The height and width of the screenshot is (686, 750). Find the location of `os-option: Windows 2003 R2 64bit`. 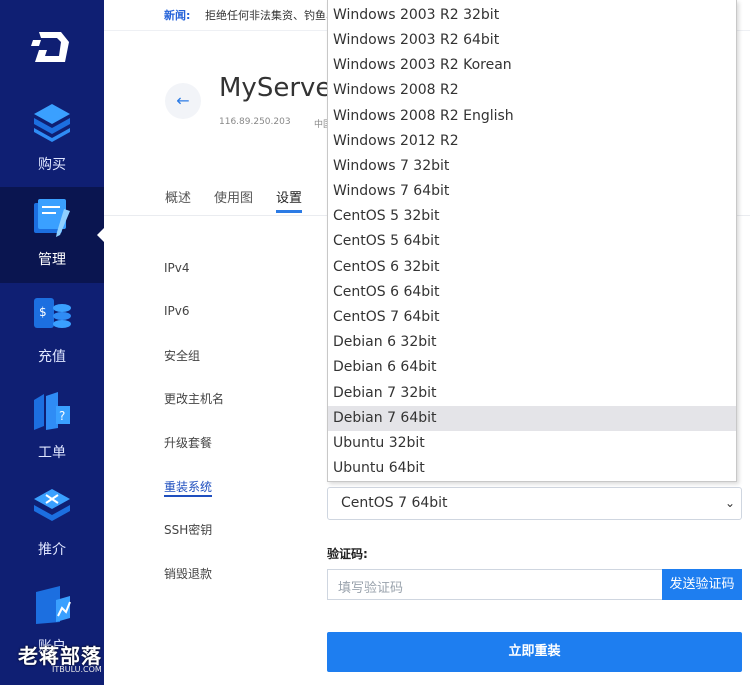

os-option: Windows 2003 R2 64bit is located at coordinates (532, 40).